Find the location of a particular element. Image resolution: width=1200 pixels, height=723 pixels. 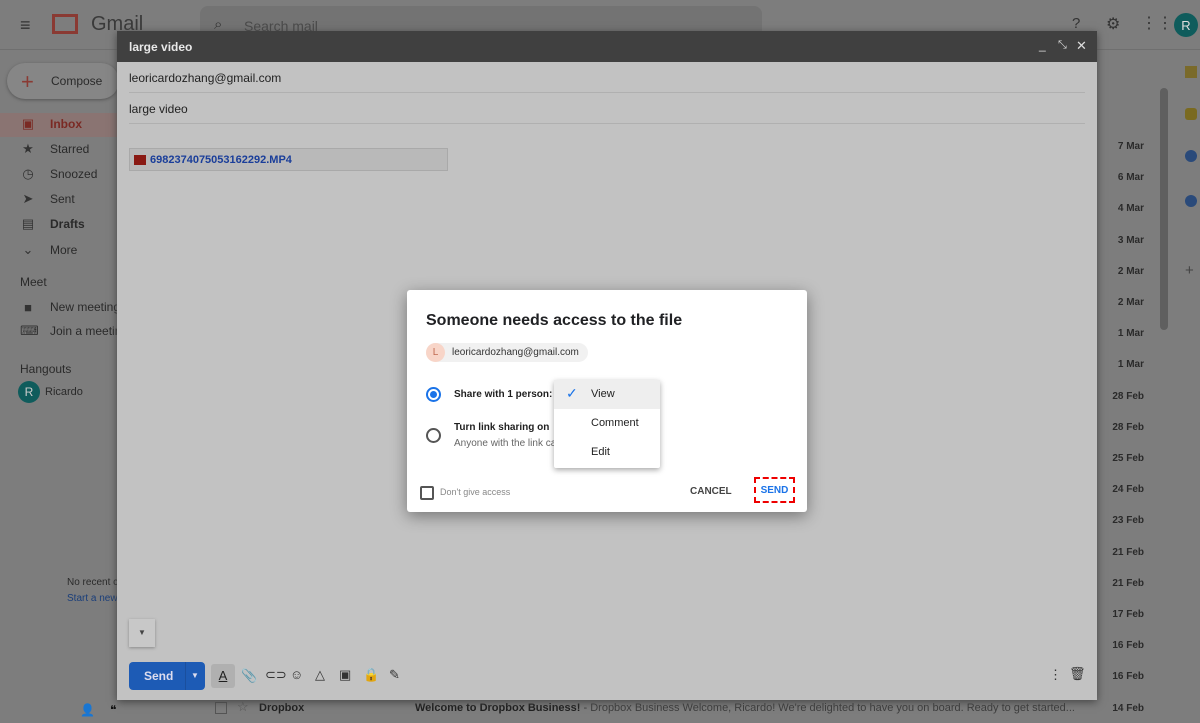

more-icon: ⋮ is located at coordinates (1055, 675).